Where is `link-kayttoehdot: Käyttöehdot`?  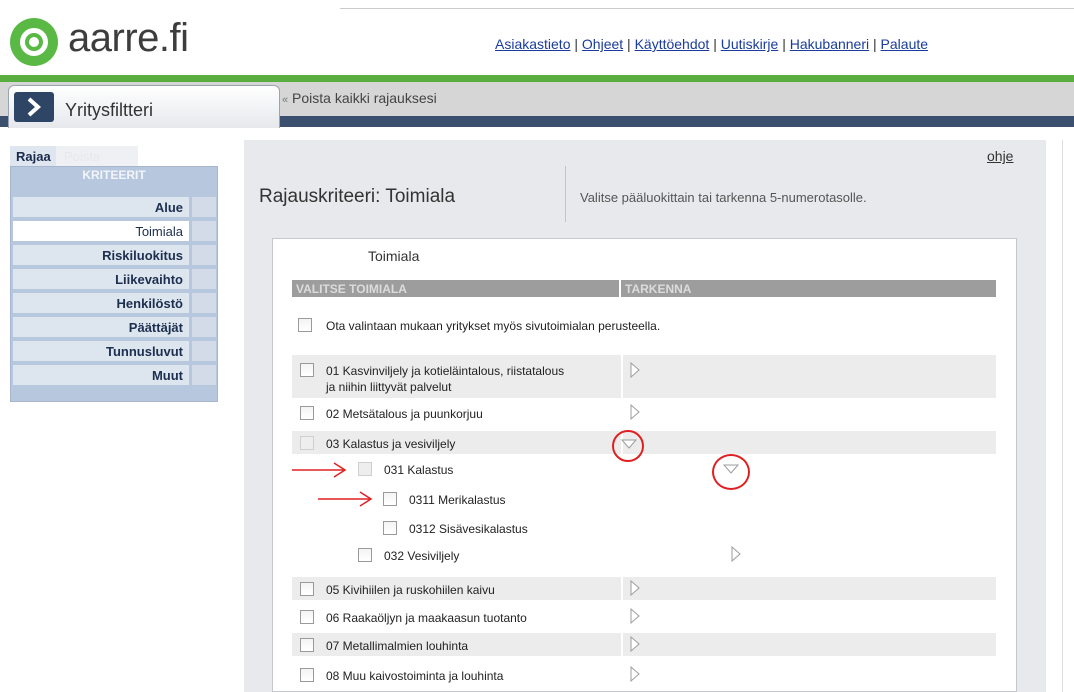 link-kayttoehdot: Käyttöehdot is located at coordinates (672, 44).